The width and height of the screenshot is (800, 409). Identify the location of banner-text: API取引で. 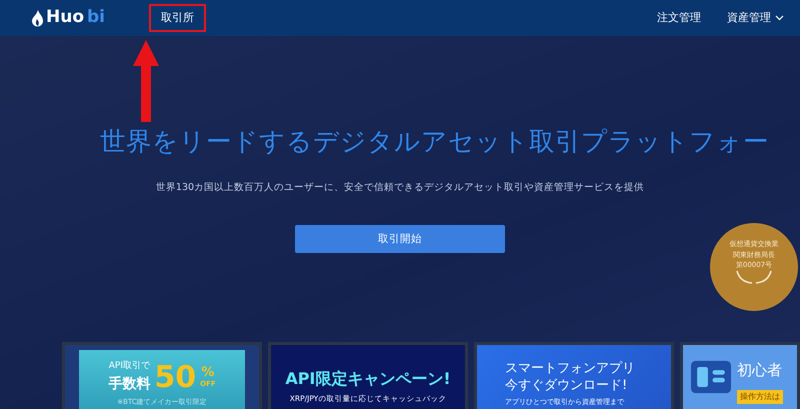
(129, 367).